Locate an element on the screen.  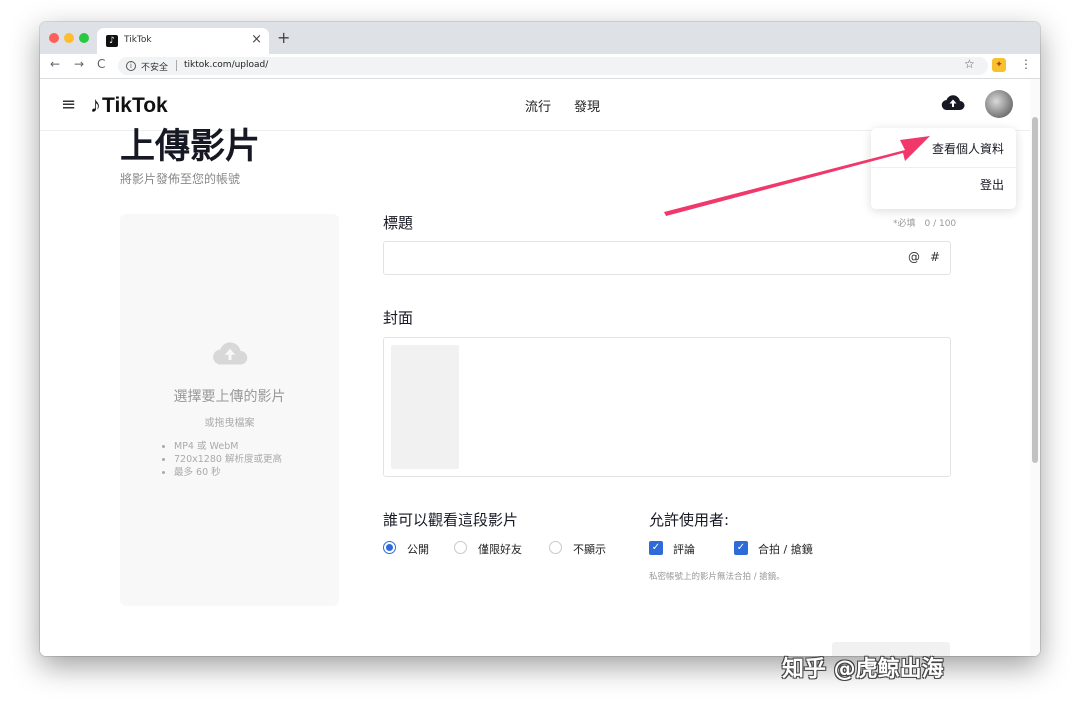
menu-divider is located at coordinates (943, 167).